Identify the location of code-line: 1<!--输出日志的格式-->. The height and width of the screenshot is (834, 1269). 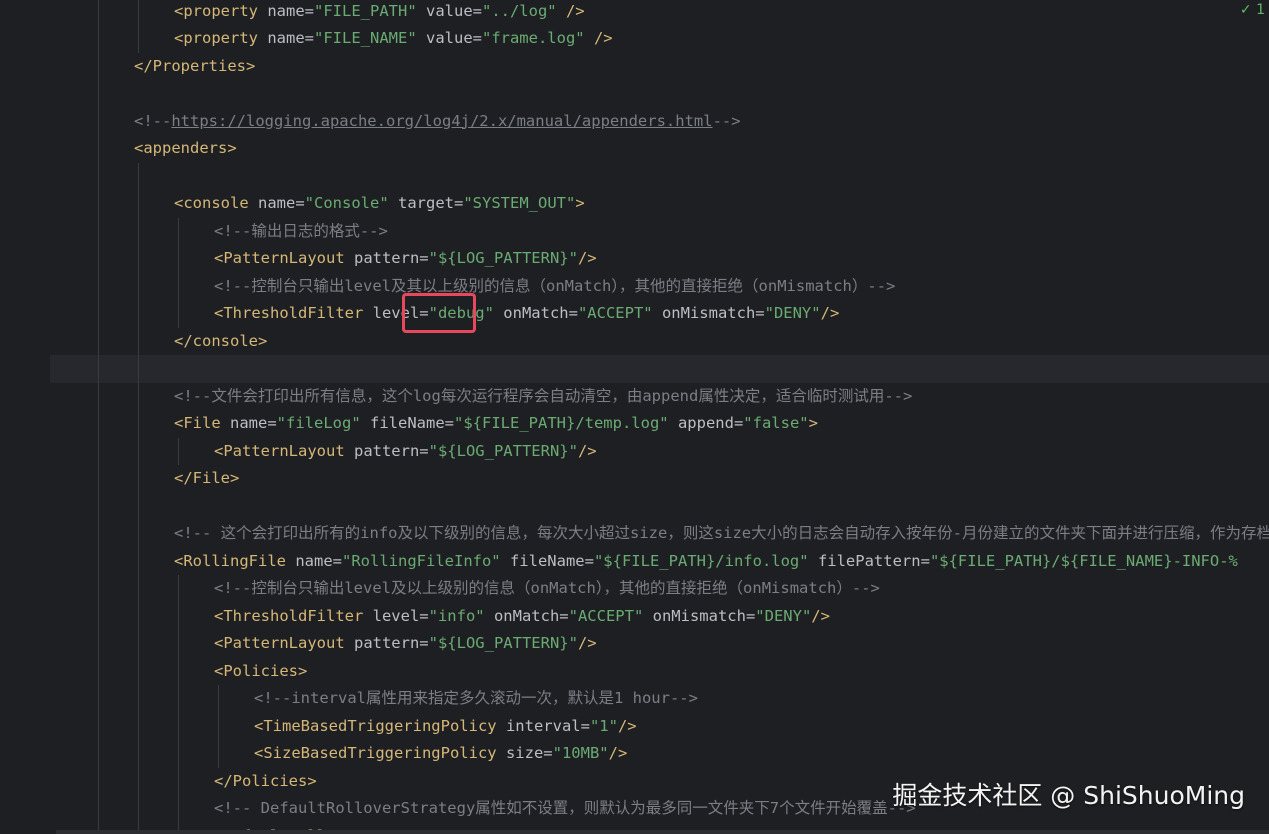
(659, 232).